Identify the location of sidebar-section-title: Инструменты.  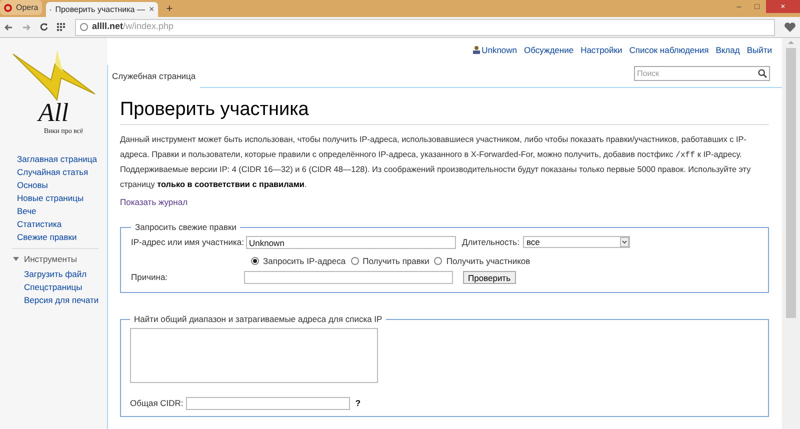
(51, 259).